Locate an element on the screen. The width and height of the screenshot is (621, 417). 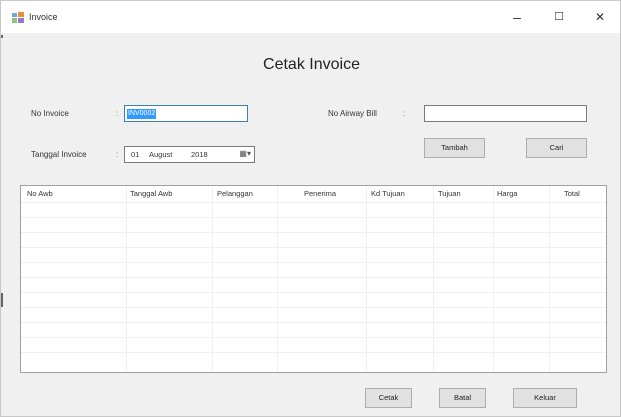
column-header-pelanggan: Pelanggan is located at coordinates (235, 193).